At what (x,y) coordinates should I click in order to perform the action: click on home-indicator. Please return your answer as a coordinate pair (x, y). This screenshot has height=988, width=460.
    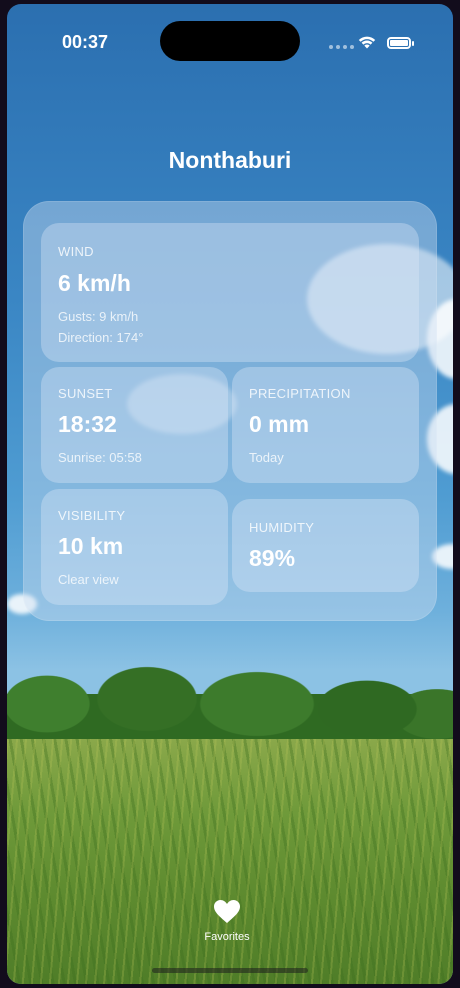
    Looking at the image, I should click on (230, 970).